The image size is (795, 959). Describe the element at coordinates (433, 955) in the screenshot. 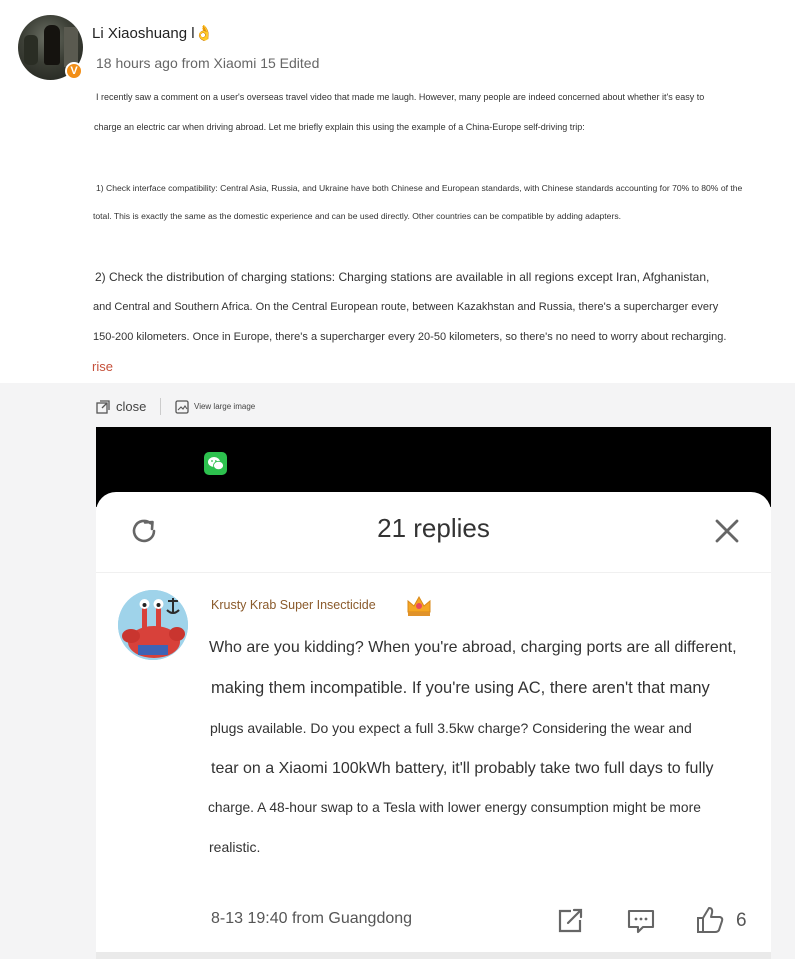

I see `bottom-divider` at that location.